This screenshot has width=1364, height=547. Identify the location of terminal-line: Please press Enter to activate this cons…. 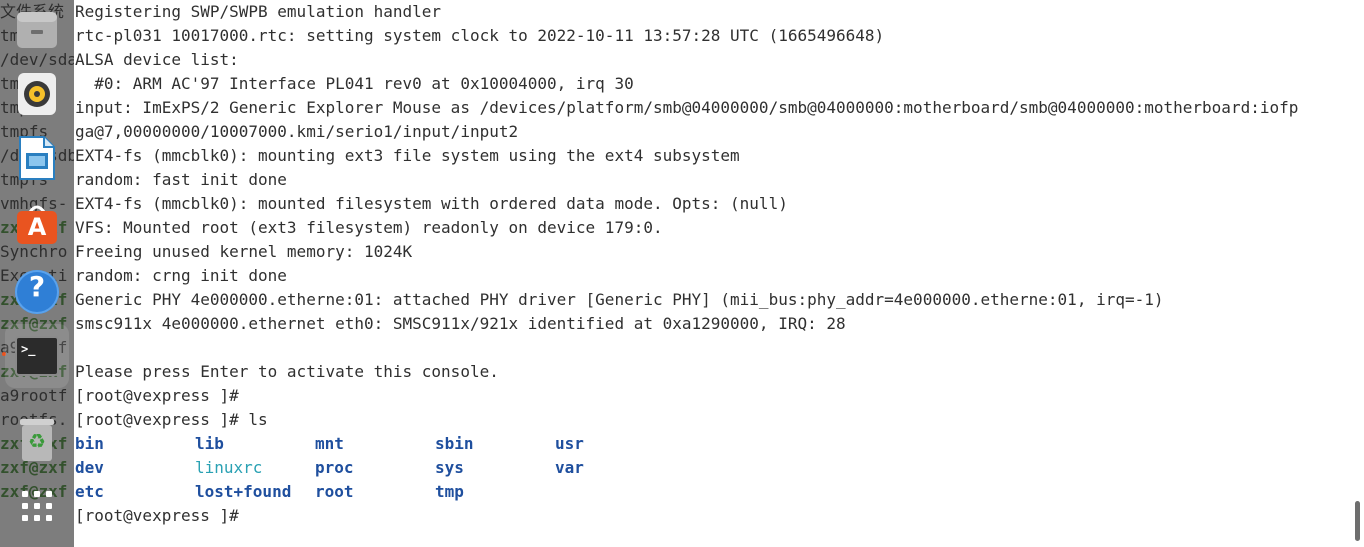
(287, 371).